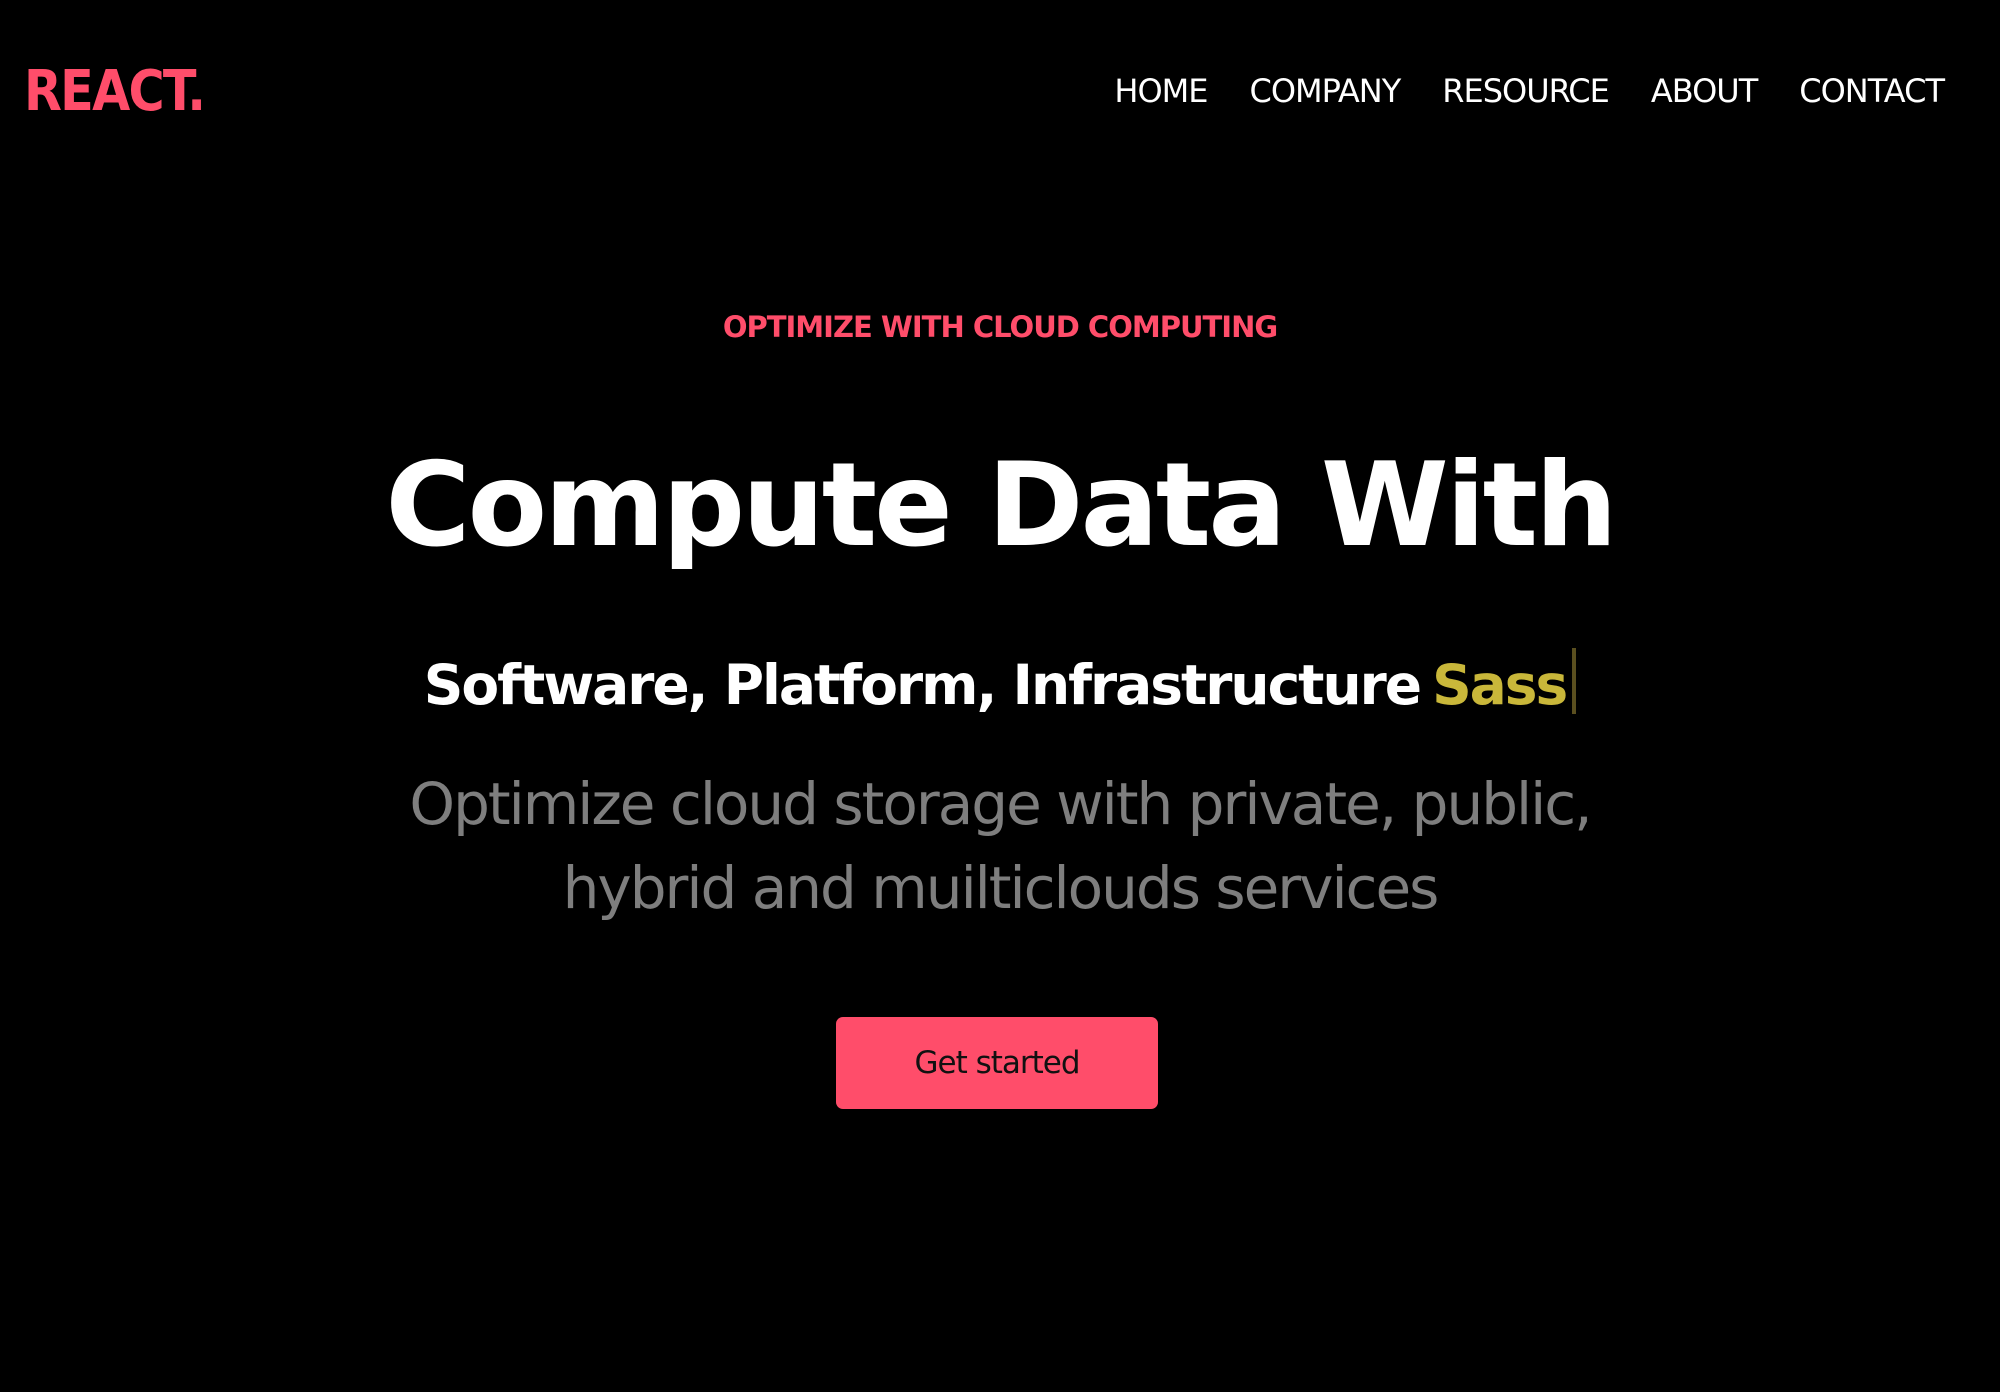  What do you see at coordinates (1001, 505) in the screenshot?
I see `hero-headline: Compute Data With` at bounding box center [1001, 505].